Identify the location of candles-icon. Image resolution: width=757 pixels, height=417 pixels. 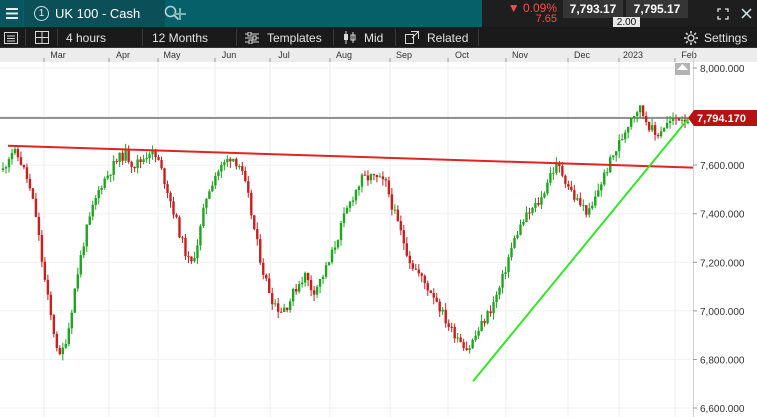
(350, 37).